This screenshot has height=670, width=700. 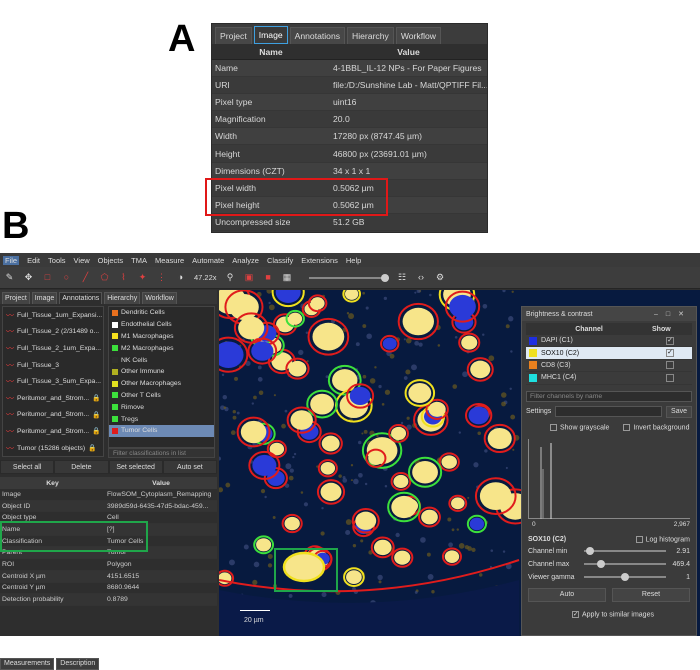 I want to click on menu-objects: Objects, so click(x=110, y=260).